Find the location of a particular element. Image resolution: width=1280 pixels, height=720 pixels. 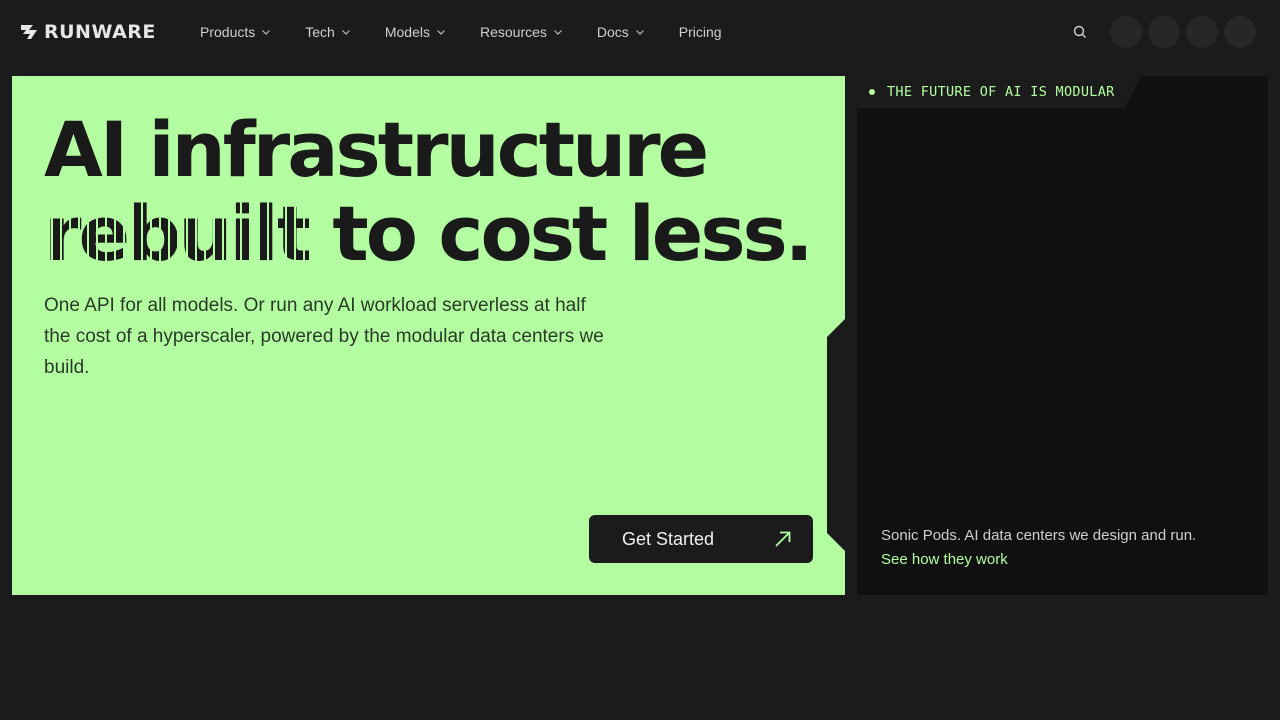

status-dot is located at coordinates (872, 92).